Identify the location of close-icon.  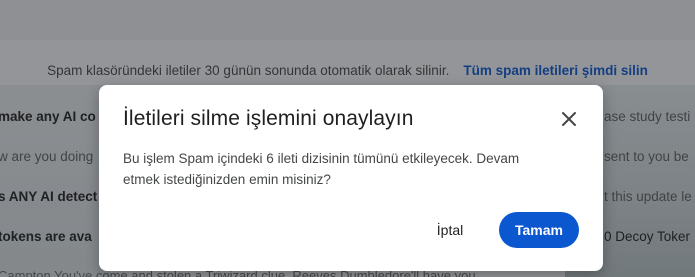
(569, 119).